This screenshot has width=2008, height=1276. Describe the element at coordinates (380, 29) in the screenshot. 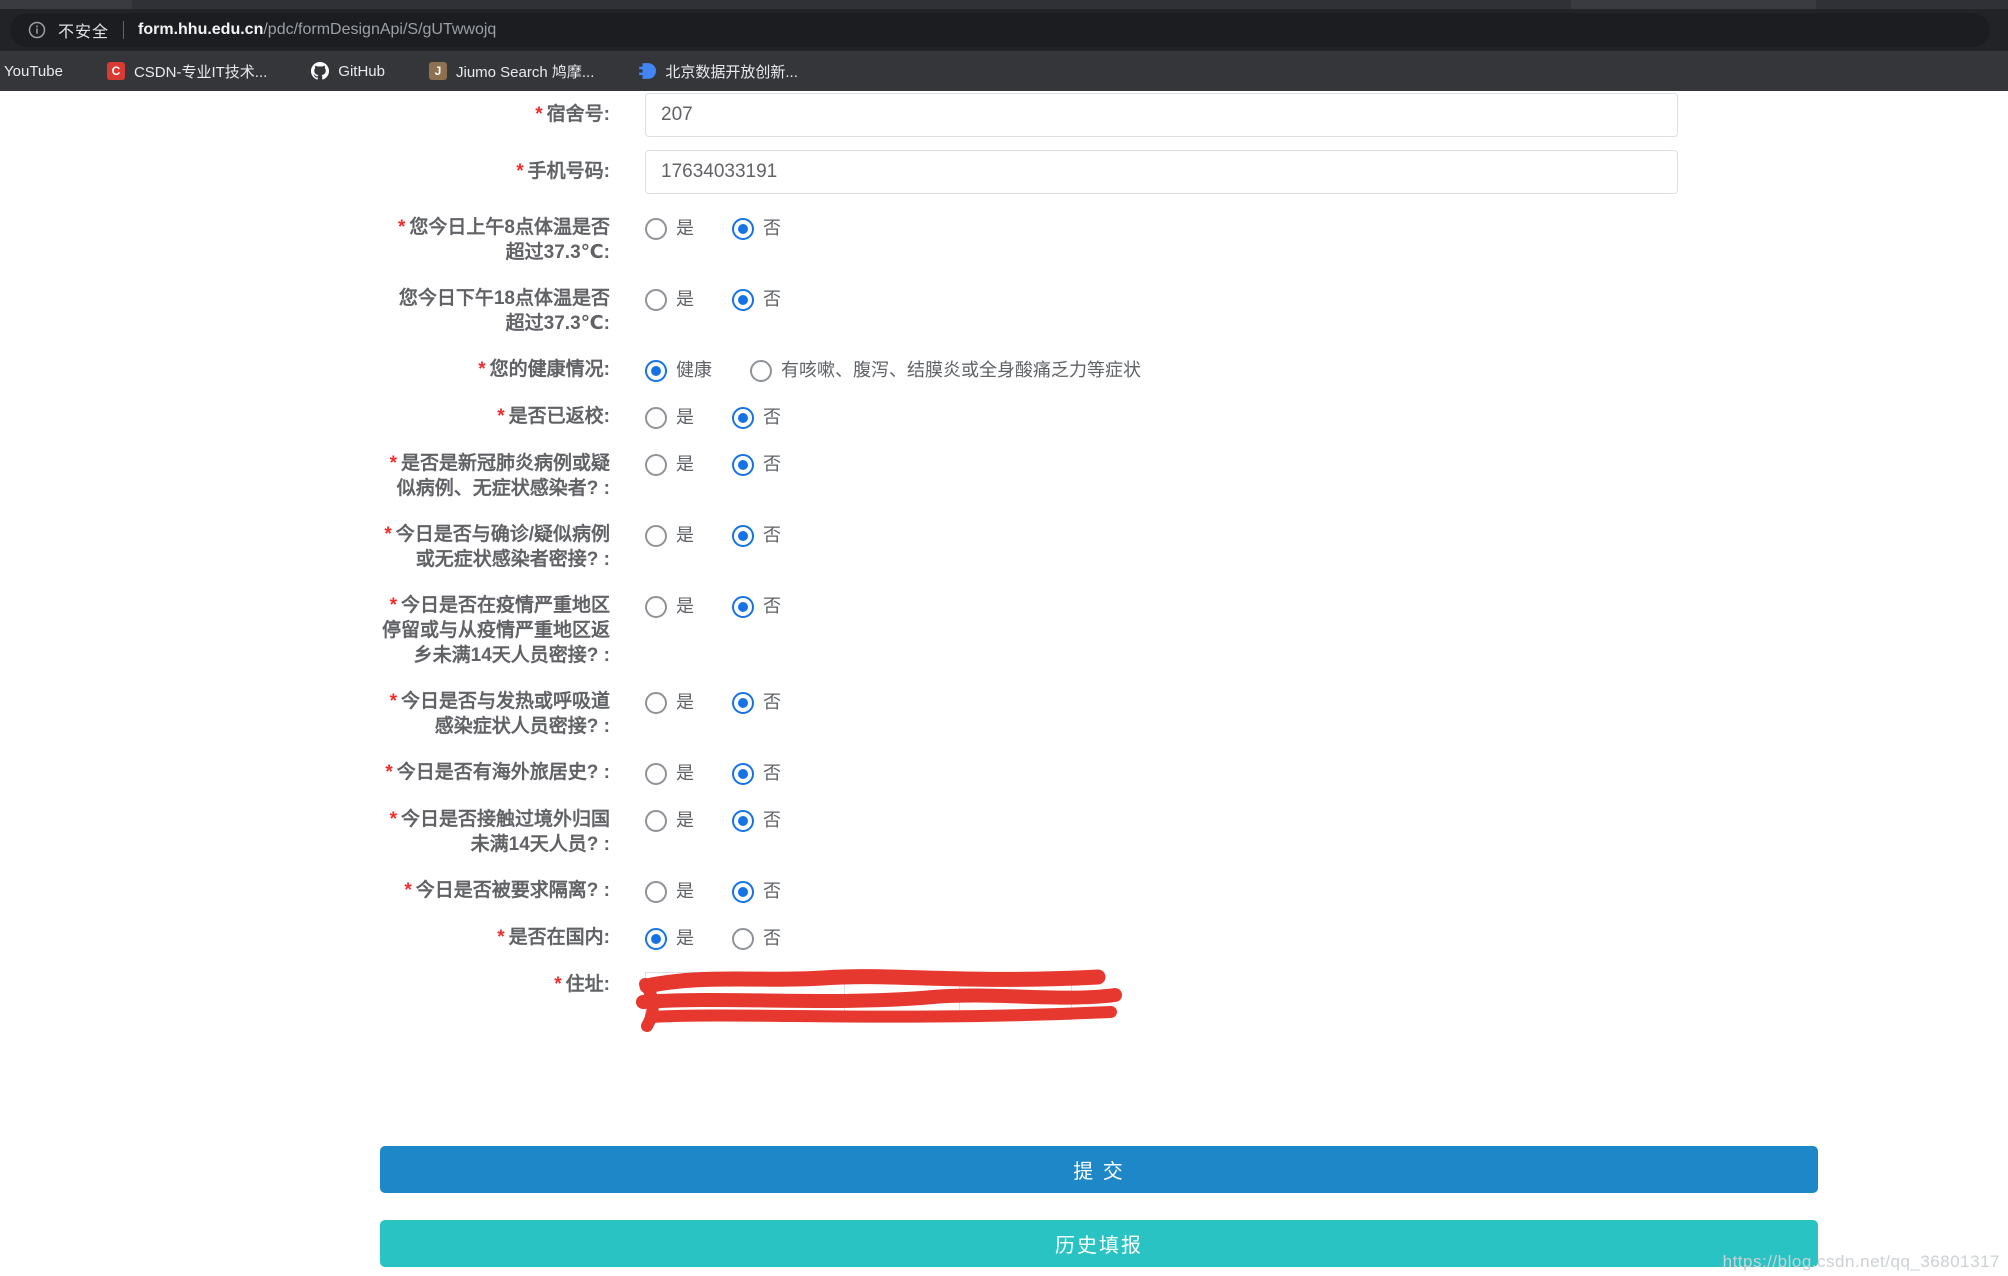

I see `url-path: /pdc/formDesignApi/S/gUTwwojq` at that location.